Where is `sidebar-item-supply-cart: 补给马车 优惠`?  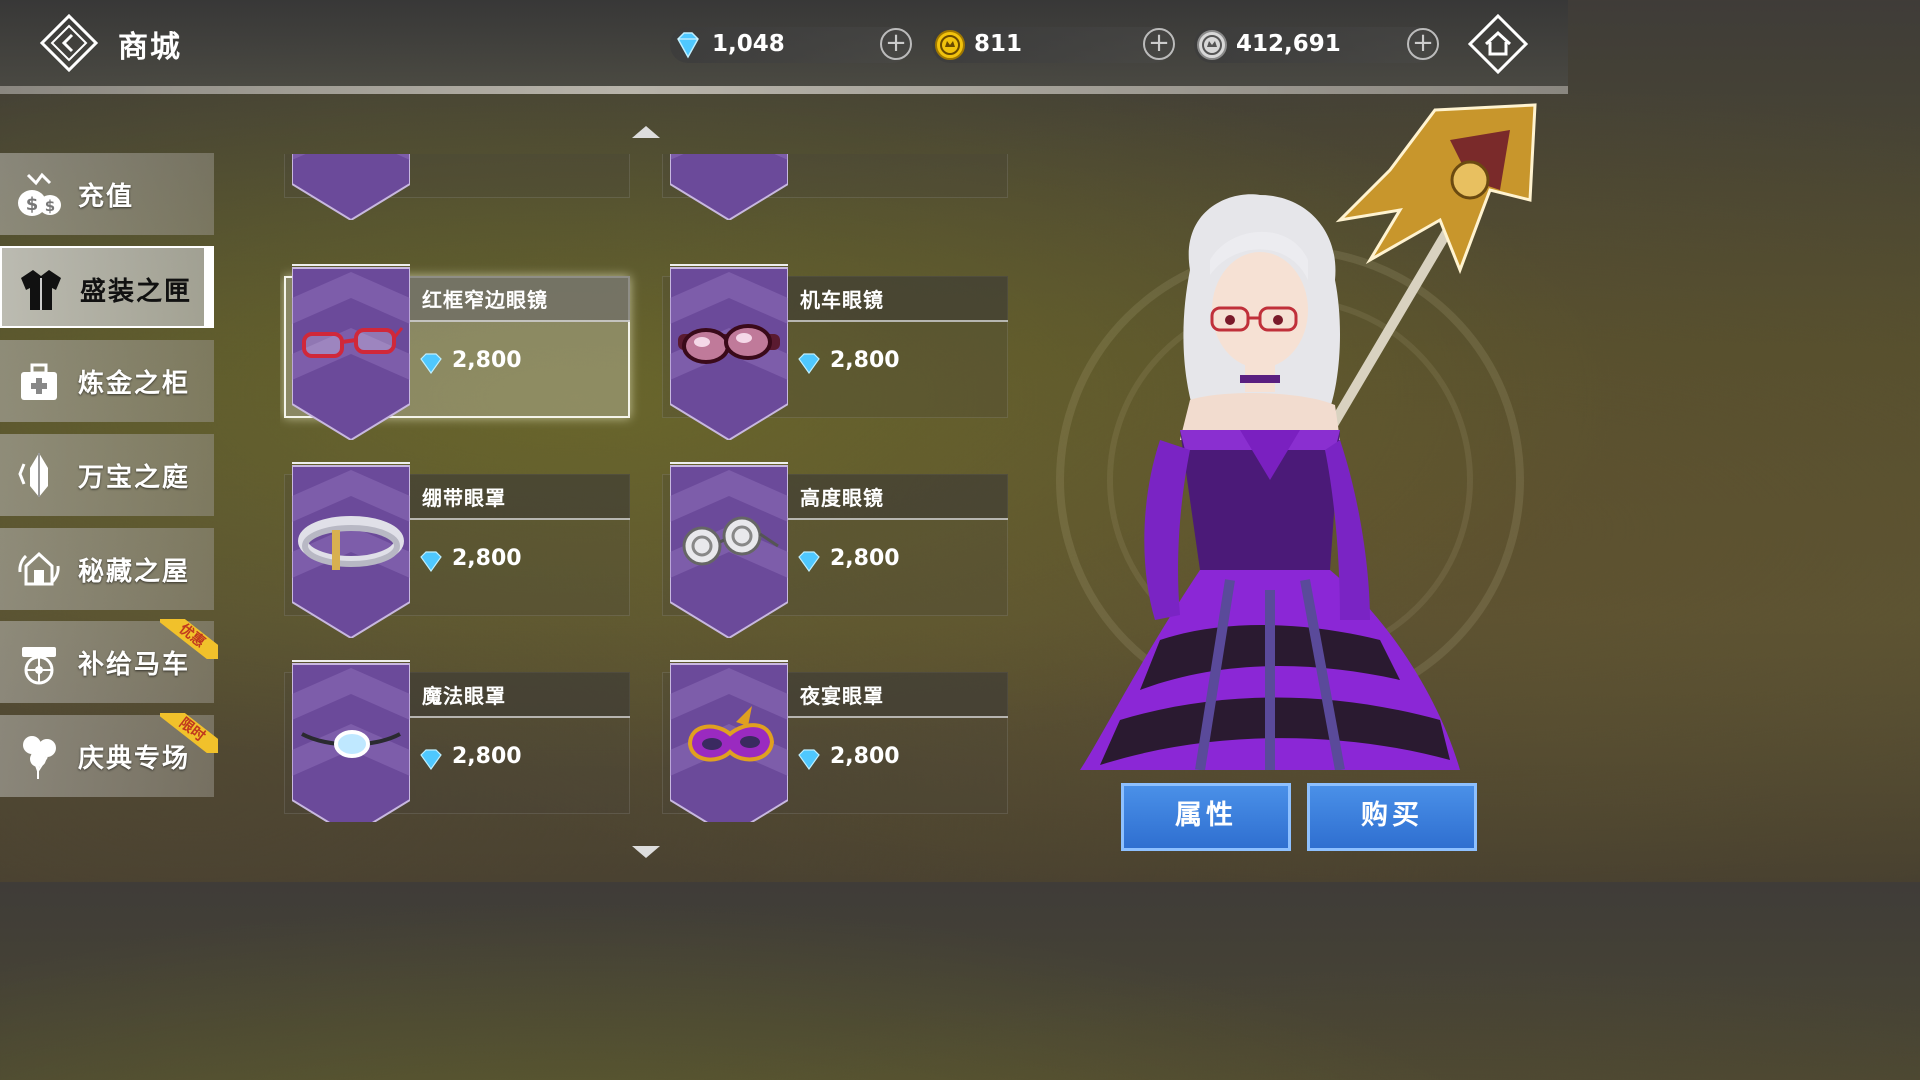
sidebar-item-supply-cart: 补给马车 优惠 is located at coordinates (109, 661).